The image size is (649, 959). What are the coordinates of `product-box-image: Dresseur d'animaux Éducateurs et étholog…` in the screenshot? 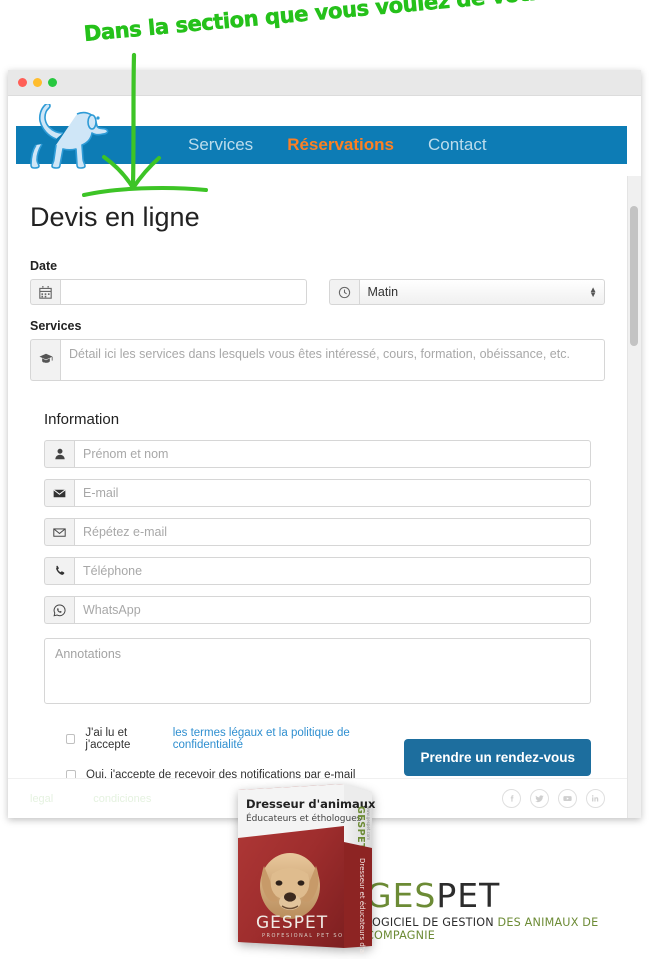 It's located at (307, 869).